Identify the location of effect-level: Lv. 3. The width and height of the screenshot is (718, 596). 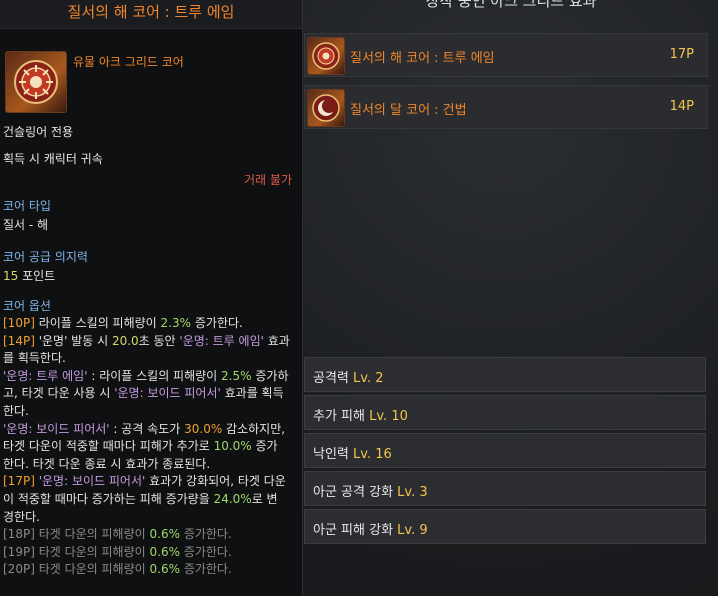
(412, 492).